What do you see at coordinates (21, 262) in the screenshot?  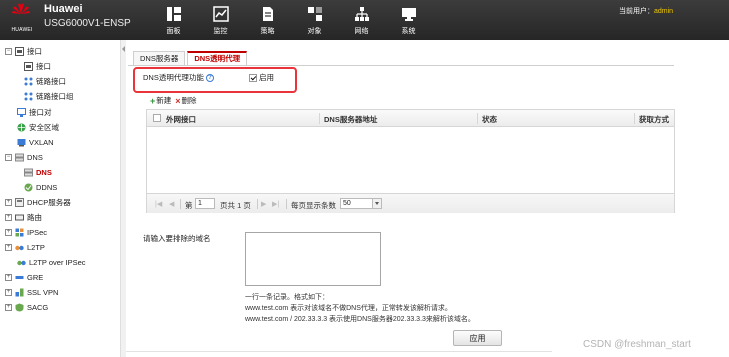 I see `l2tp-over-ipsec-icon` at bounding box center [21, 262].